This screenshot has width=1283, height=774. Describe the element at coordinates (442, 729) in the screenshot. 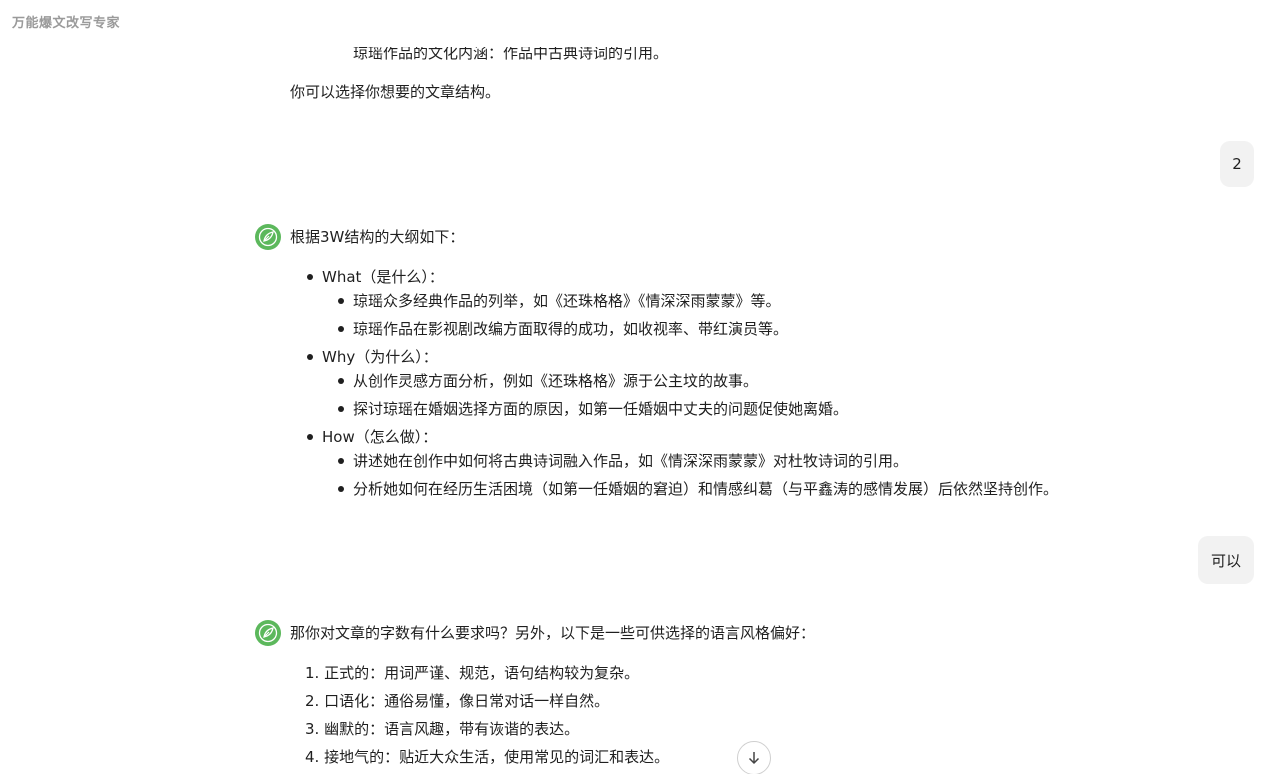

I see `style-option: 3. 幽默的：语言风趣，带有诙谐的表达。` at that location.